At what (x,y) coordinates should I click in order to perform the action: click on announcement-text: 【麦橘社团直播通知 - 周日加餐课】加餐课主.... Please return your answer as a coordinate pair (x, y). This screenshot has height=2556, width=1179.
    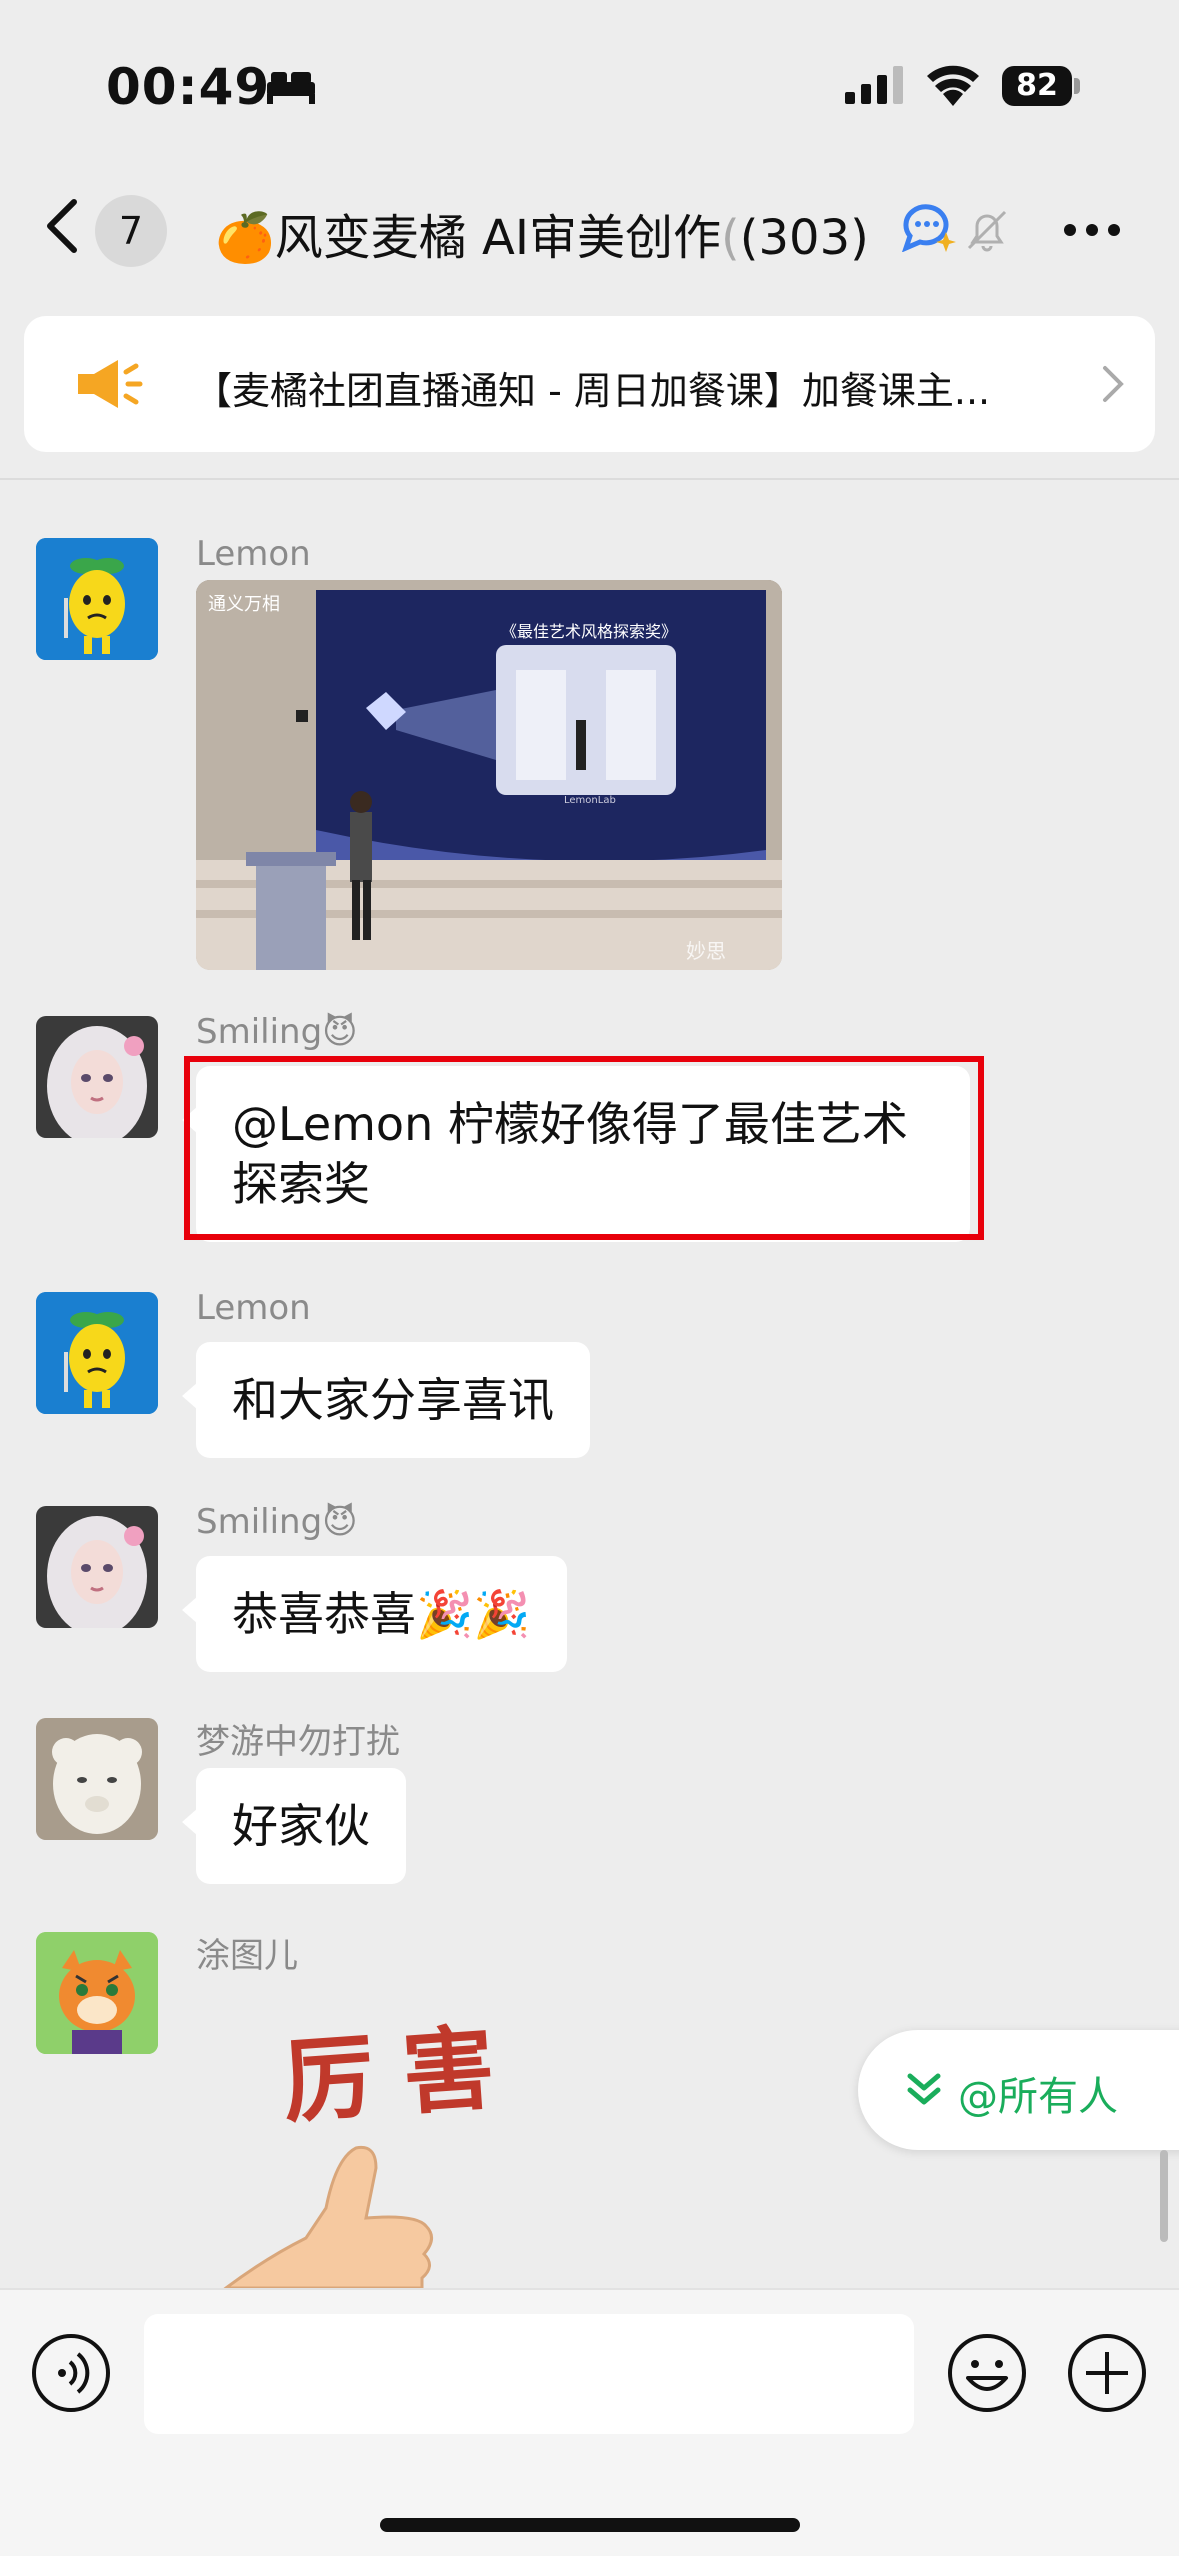
    Looking at the image, I should click on (592, 391).